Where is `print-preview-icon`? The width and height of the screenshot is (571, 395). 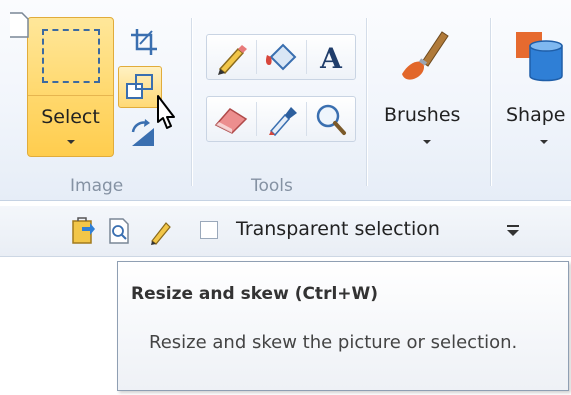 print-preview-icon is located at coordinates (119, 231).